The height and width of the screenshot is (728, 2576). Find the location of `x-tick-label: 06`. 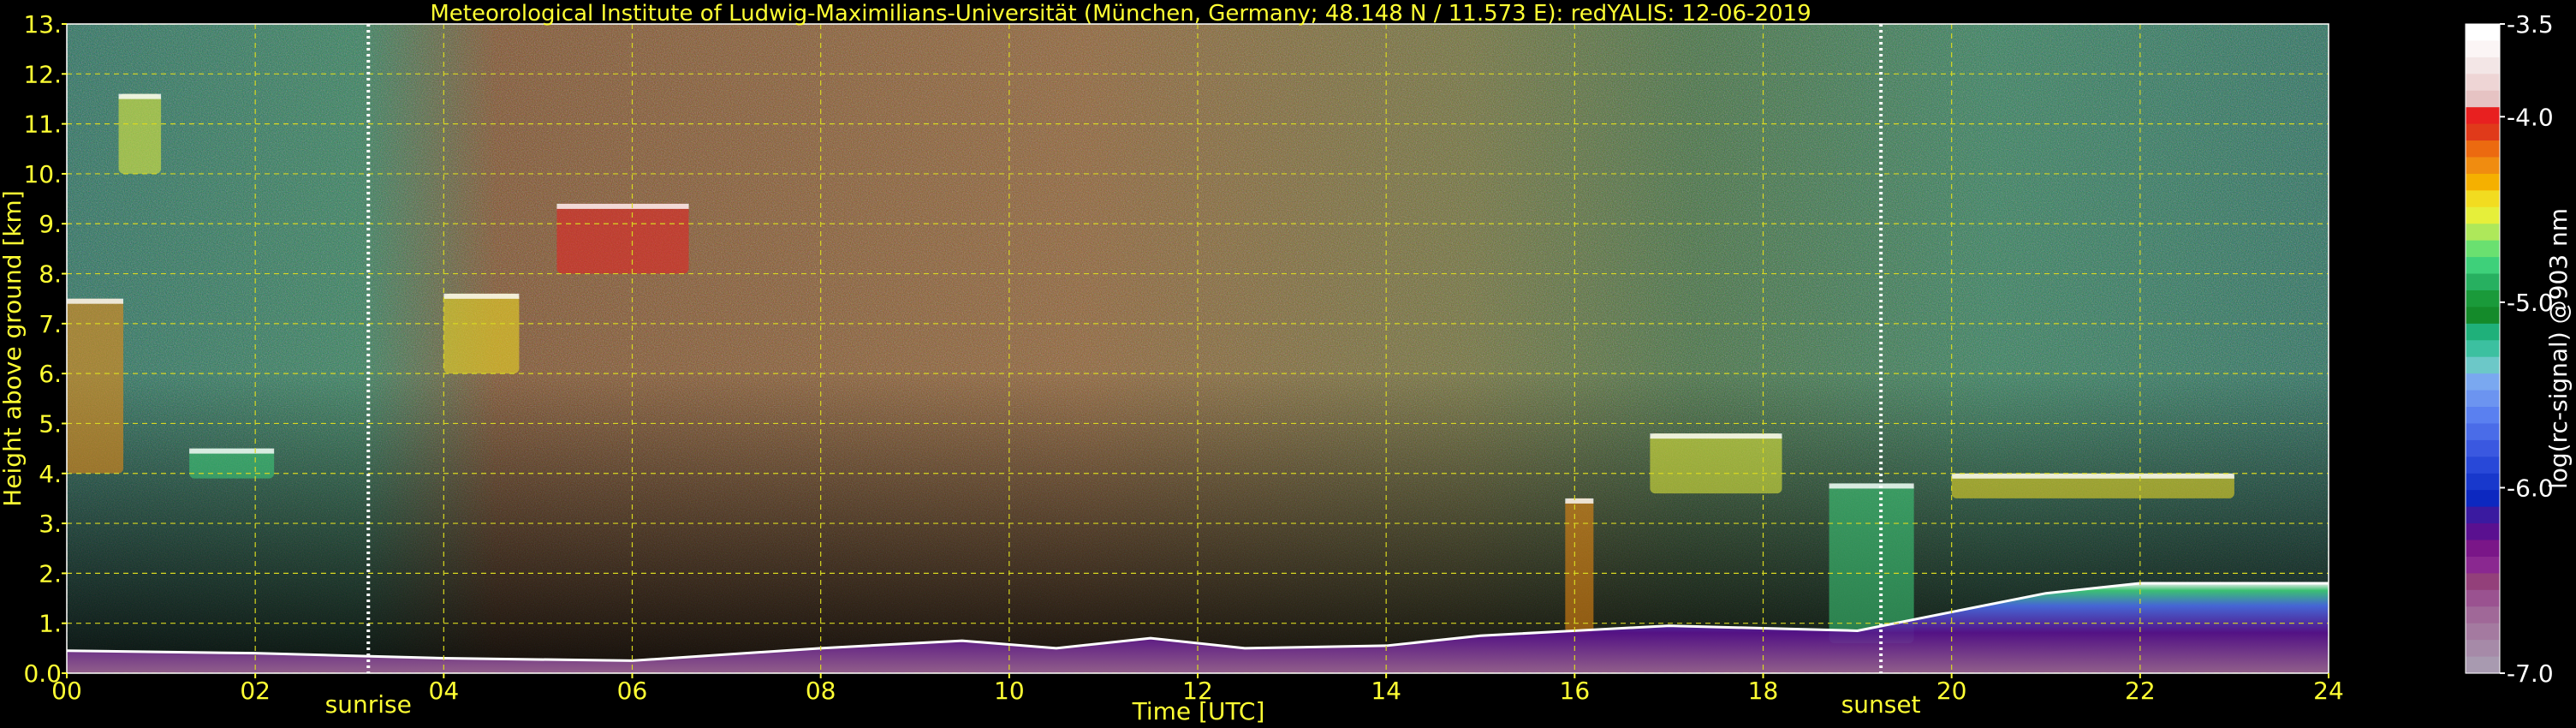

x-tick-label: 06 is located at coordinates (632, 691).